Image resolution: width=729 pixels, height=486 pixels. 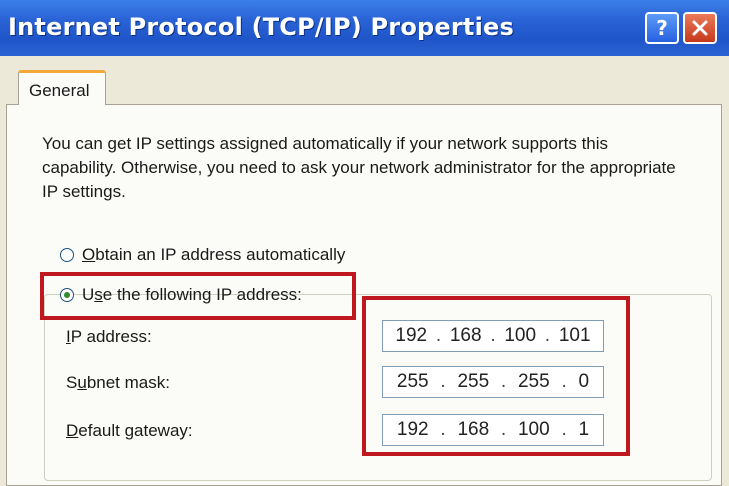 I want to click on subnet-mask-label: Subnet mask:, so click(x=118, y=382).